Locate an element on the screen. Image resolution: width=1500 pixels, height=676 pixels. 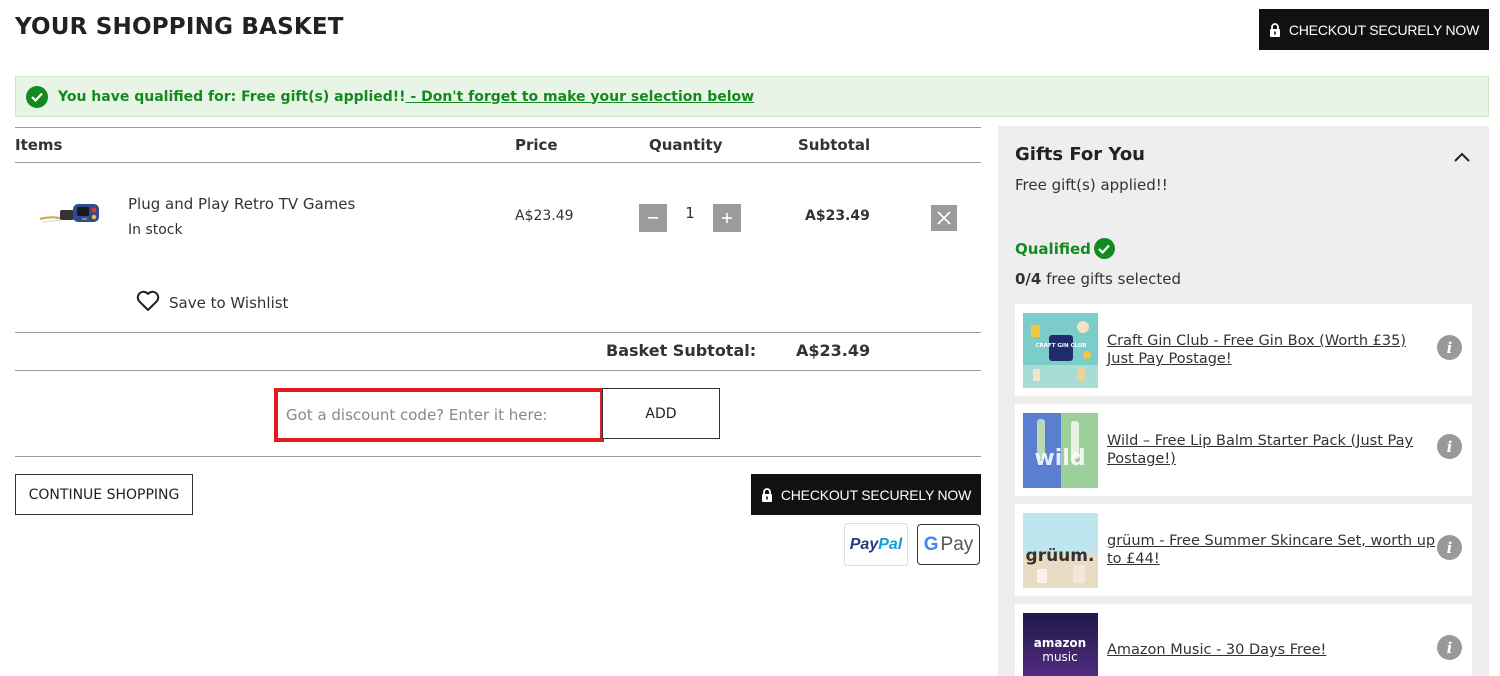
wishlist-label: Save to Wishlist is located at coordinates (229, 303).